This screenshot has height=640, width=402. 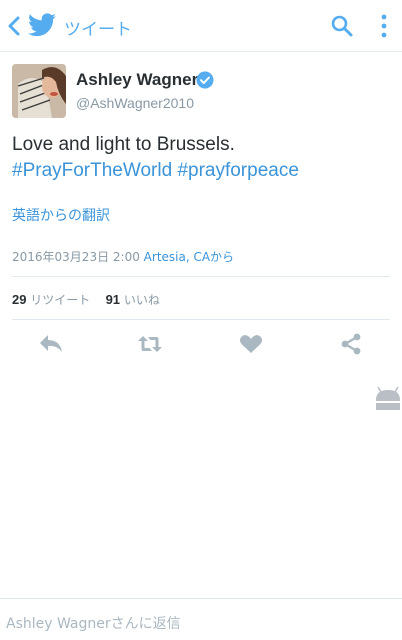 What do you see at coordinates (60, 300) in the screenshot?
I see `retweet-count-label: リツイート` at bounding box center [60, 300].